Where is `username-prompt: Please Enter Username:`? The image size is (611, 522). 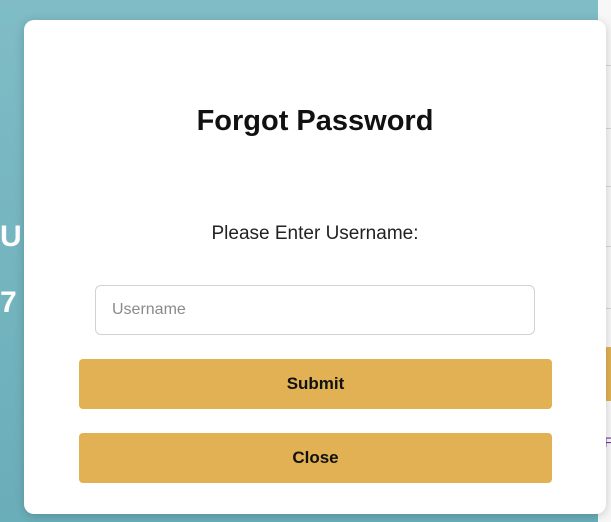
username-prompt: Please Enter Username: is located at coordinates (315, 233).